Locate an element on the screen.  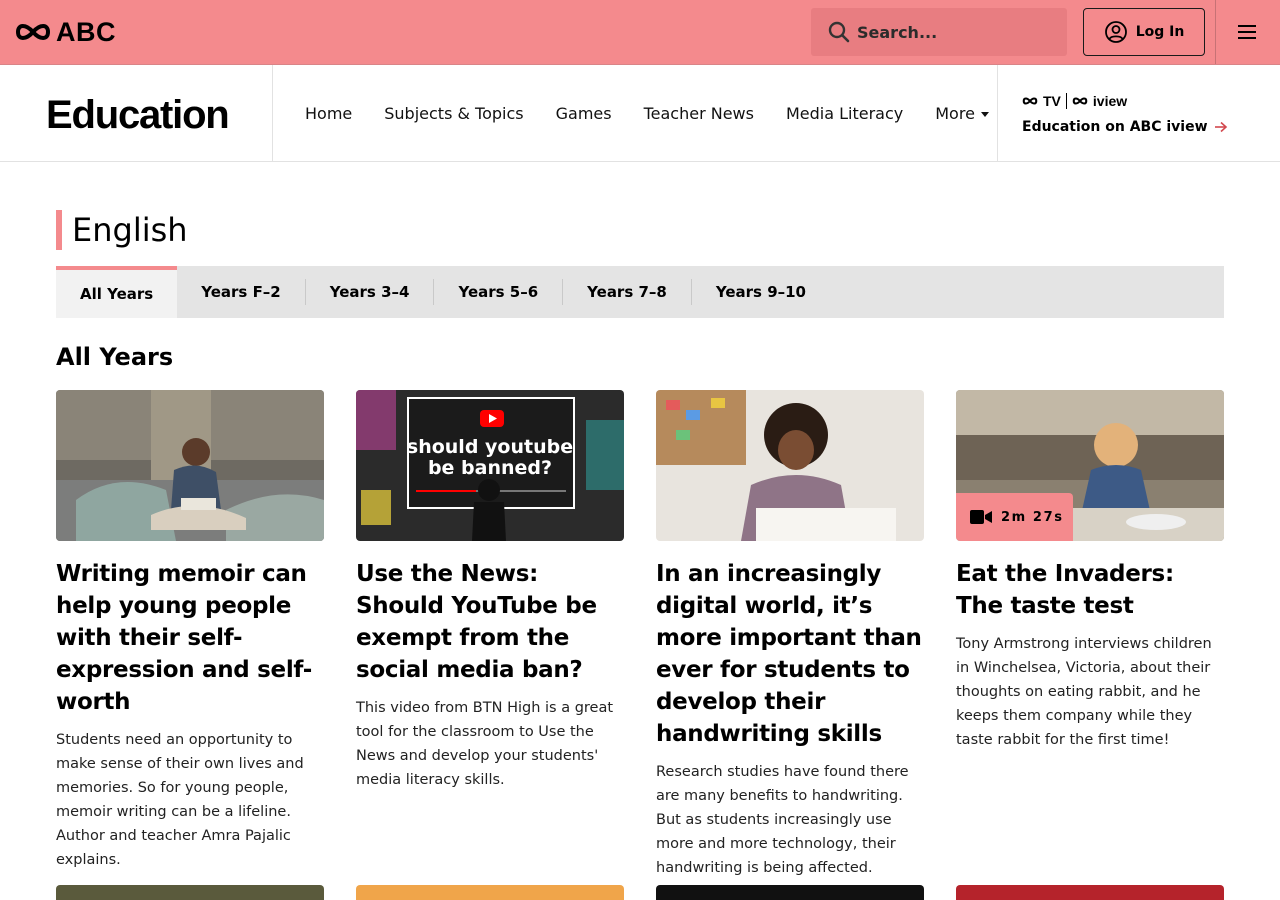
iview-link: Education on ABC iview is located at coordinates (1125, 127).